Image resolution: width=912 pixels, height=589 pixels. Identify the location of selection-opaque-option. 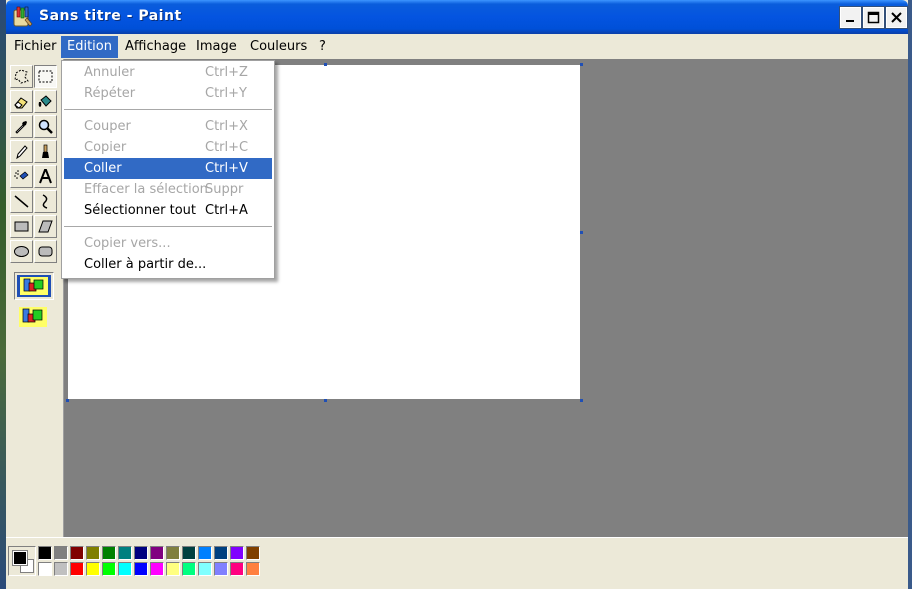
(34, 286).